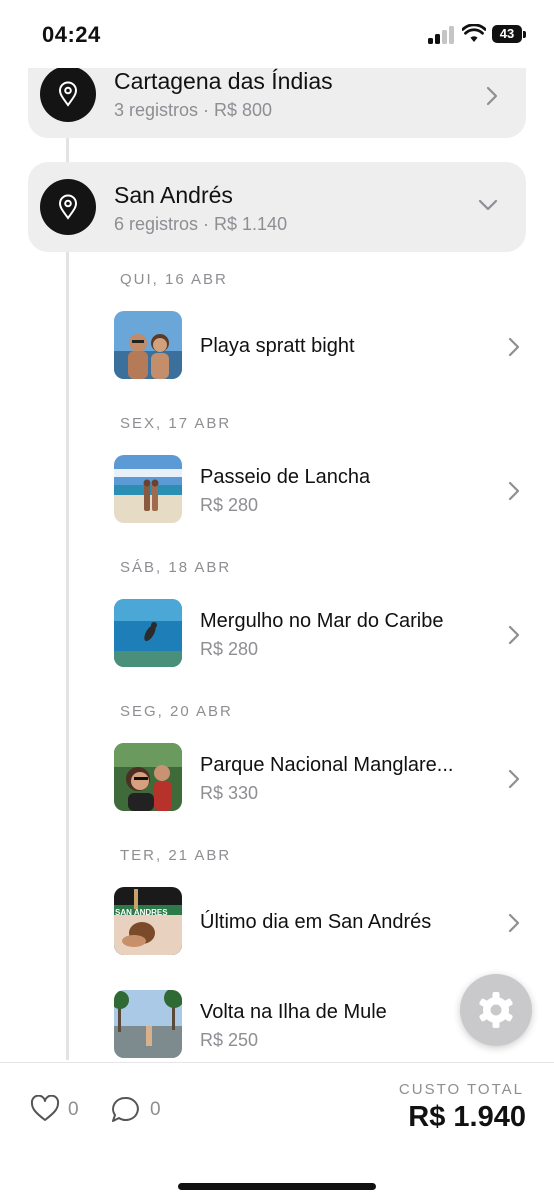 The height and width of the screenshot is (1201, 554). What do you see at coordinates (125, 1109) in the screenshot?
I see `comment-icon` at bounding box center [125, 1109].